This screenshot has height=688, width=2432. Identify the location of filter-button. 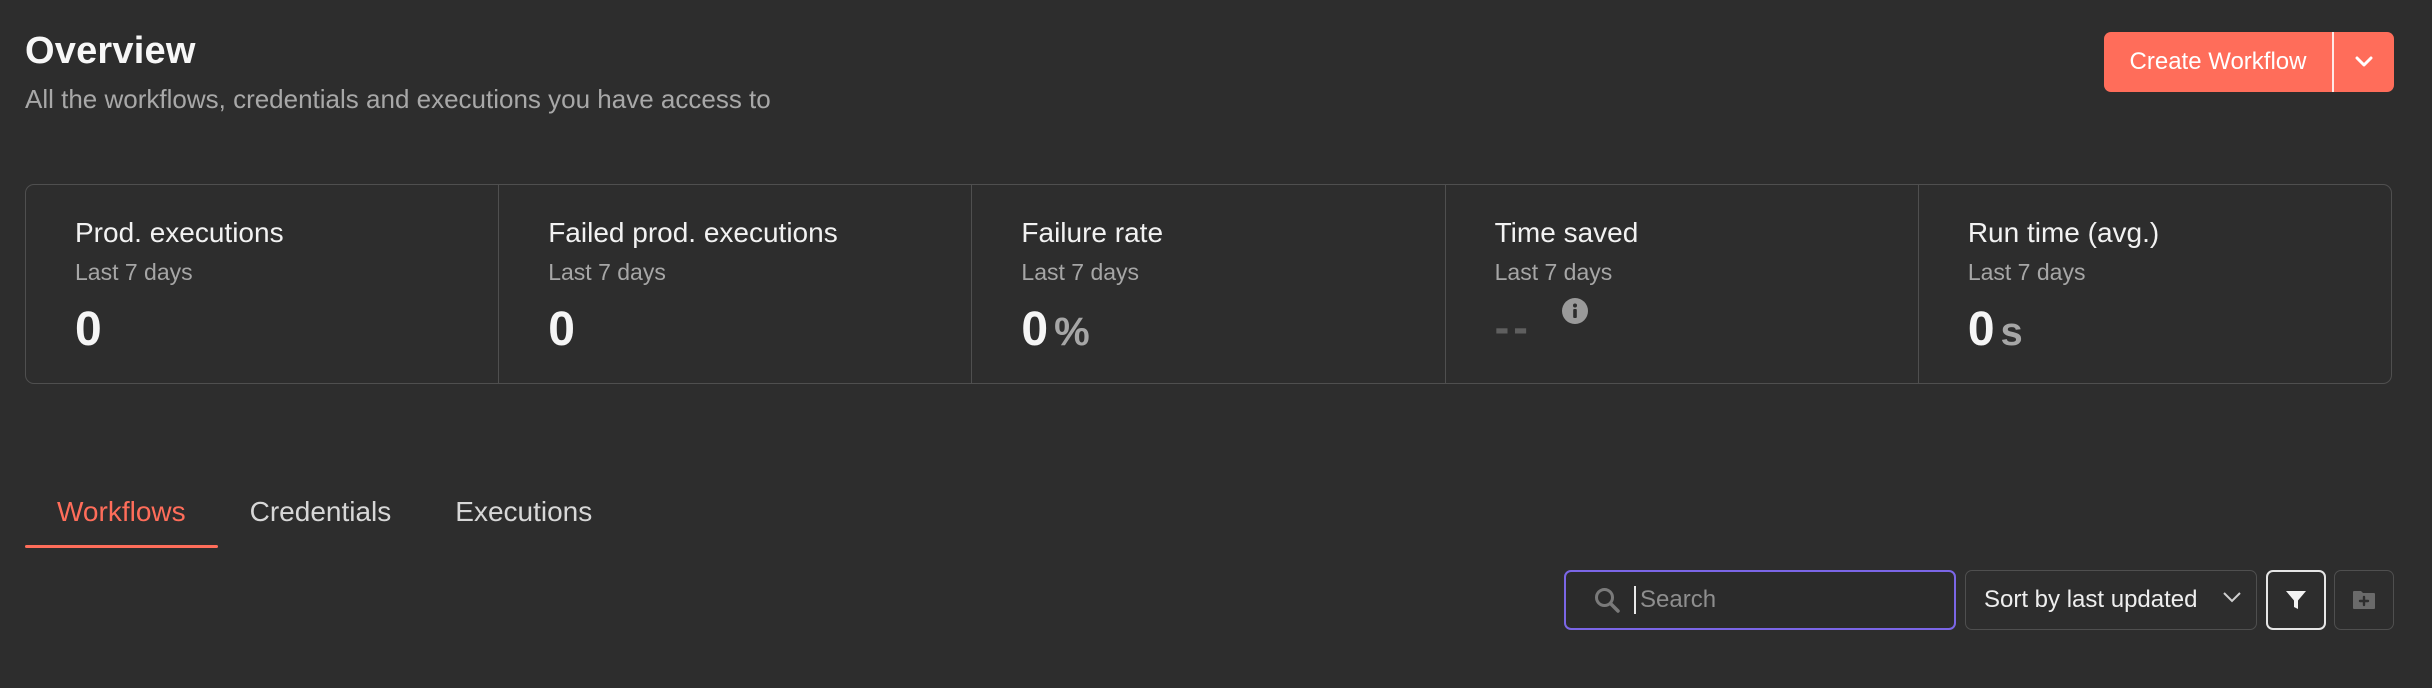
(2296, 600).